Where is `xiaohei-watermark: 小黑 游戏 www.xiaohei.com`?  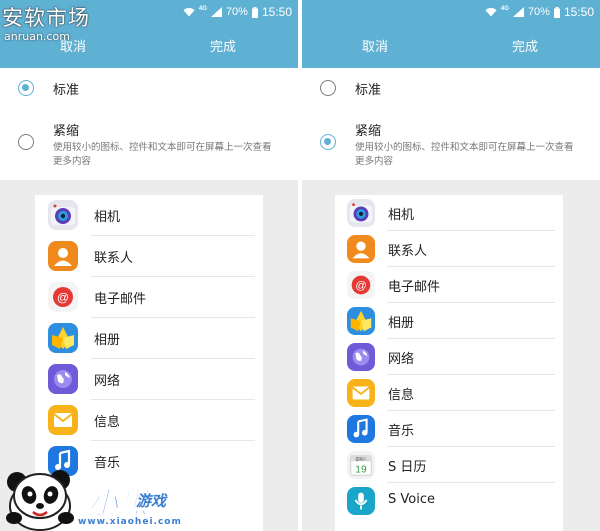 xiaohei-watermark: 小黑 游戏 www.xiaohei.com is located at coordinates (100, 494).